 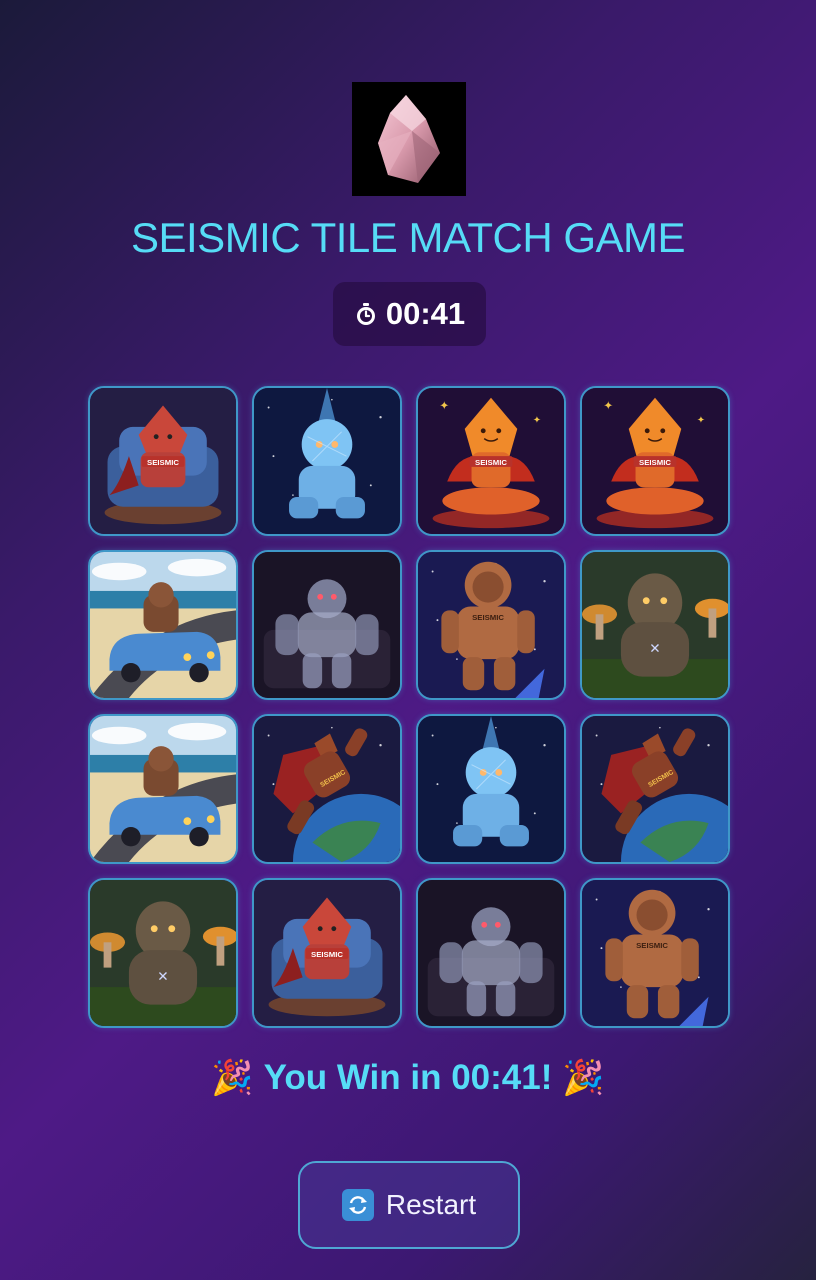 What do you see at coordinates (431, 1204) in the screenshot?
I see `restart-label: Restart` at bounding box center [431, 1204].